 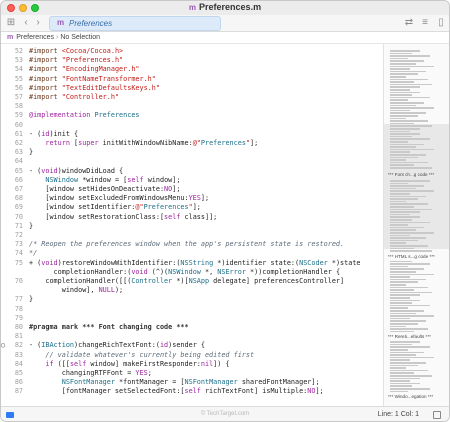 What do you see at coordinates (192, 180) in the screenshot?
I see `code-line: 66 NSWindow *window = [self window];` at bounding box center [192, 180].